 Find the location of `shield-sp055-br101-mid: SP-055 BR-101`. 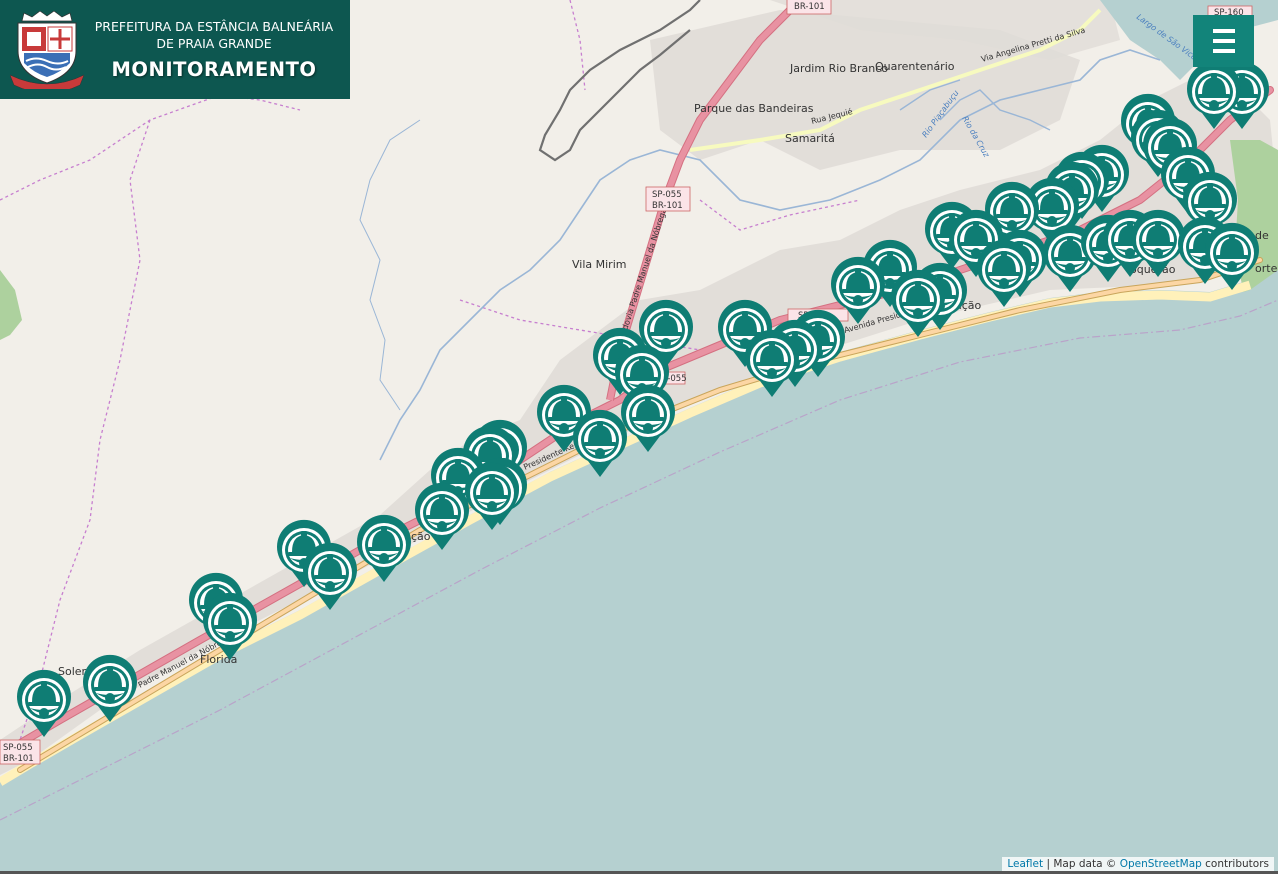

shield-sp055-br101-mid: SP-055 BR-101 is located at coordinates (668, 199).